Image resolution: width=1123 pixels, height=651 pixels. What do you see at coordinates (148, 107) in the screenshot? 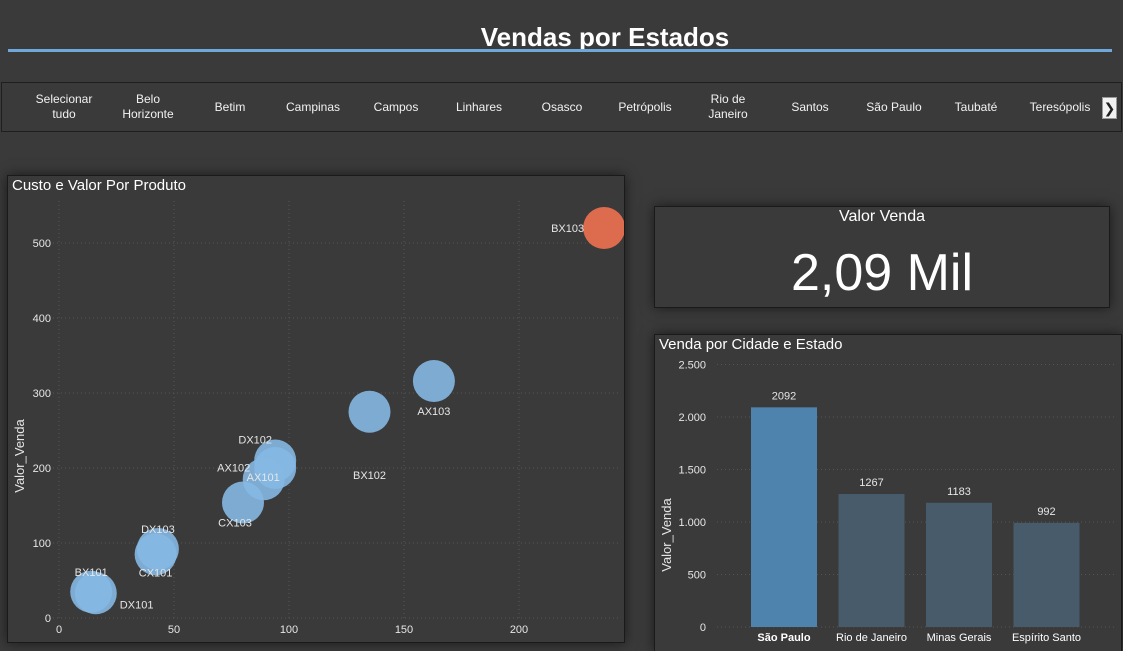
I see `slicer-item-belo-horizonte: Belo Horizonte` at bounding box center [148, 107].